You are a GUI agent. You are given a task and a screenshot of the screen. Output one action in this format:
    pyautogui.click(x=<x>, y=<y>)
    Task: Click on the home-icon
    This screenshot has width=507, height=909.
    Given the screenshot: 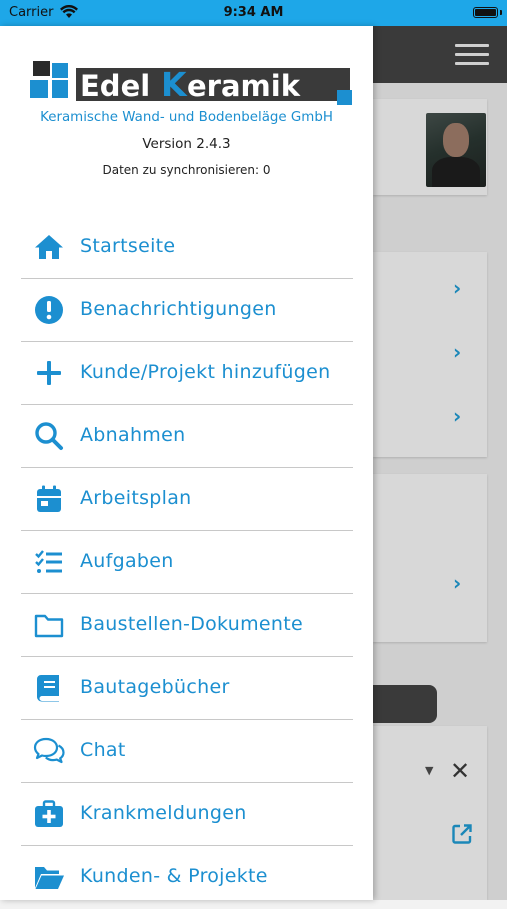 What is the action you would take?
    pyautogui.click(x=49, y=247)
    